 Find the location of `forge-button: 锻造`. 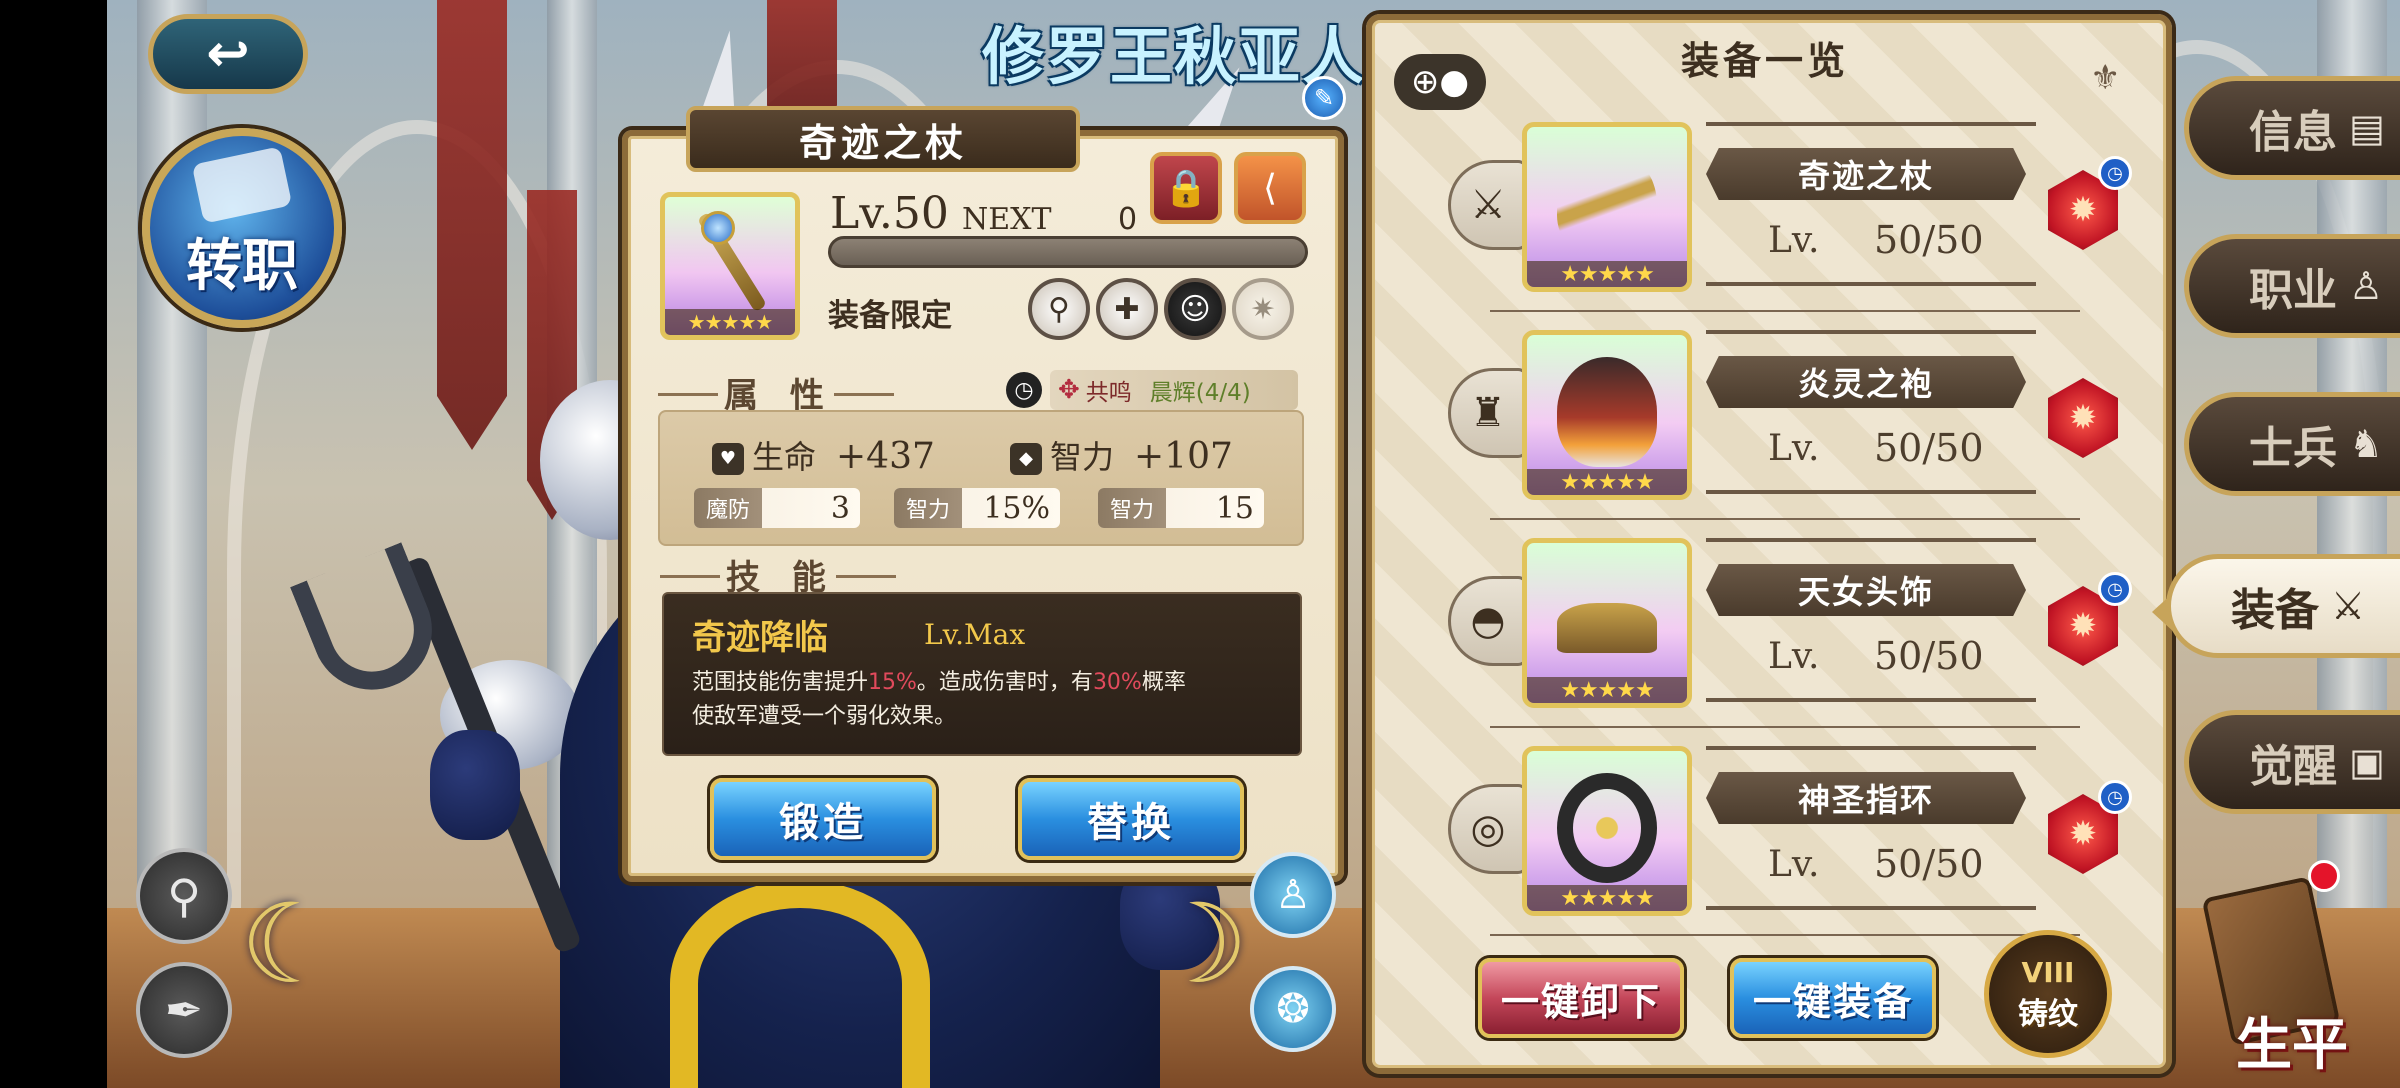

forge-button: 锻造 is located at coordinates (823, 819).